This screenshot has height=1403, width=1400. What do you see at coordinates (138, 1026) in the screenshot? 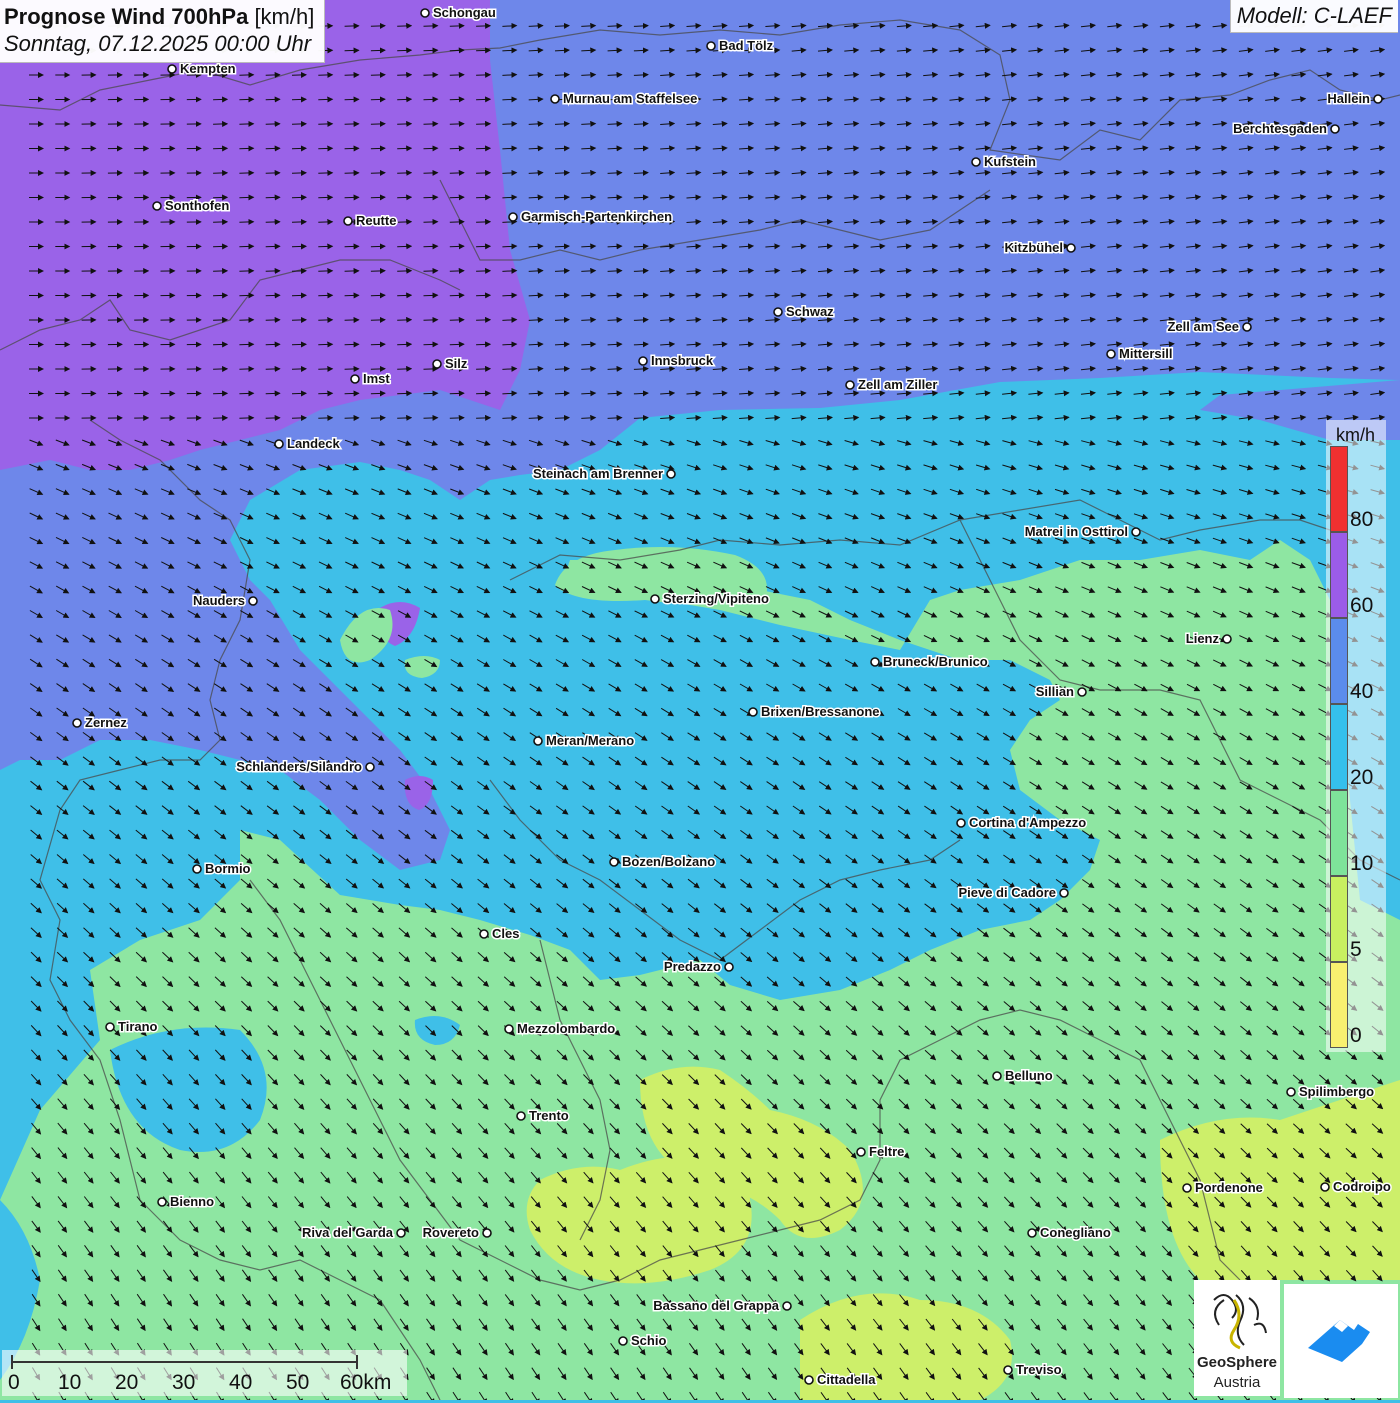
I see `city-label: Tirano` at bounding box center [138, 1026].